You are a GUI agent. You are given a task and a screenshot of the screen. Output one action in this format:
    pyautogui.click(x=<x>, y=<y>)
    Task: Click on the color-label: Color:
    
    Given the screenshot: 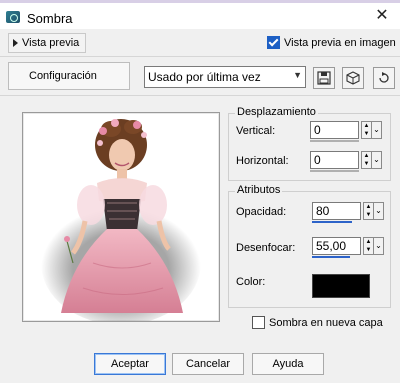 What is the action you would take?
    pyautogui.click(x=251, y=282)
    